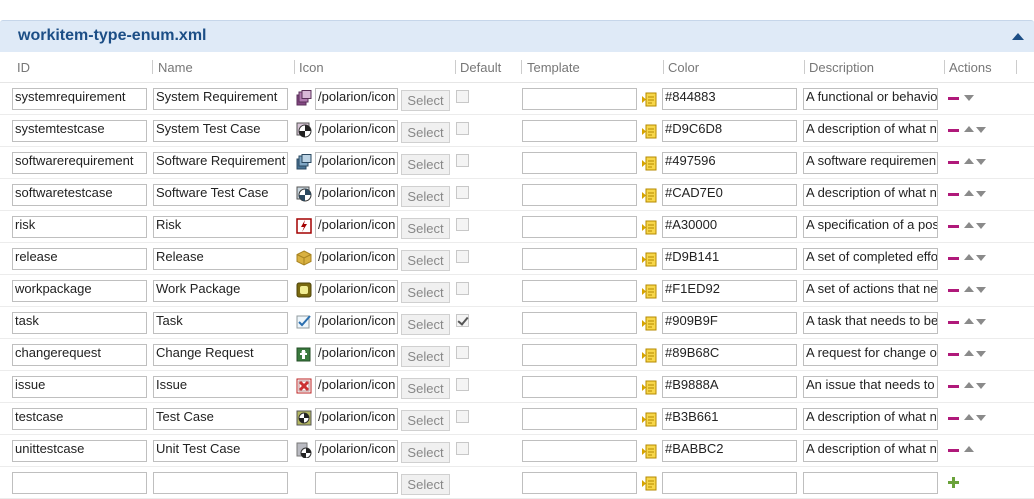  Describe the element at coordinates (220, 163) in the screenshot. I see `name-input: Software Requirement` at that location.